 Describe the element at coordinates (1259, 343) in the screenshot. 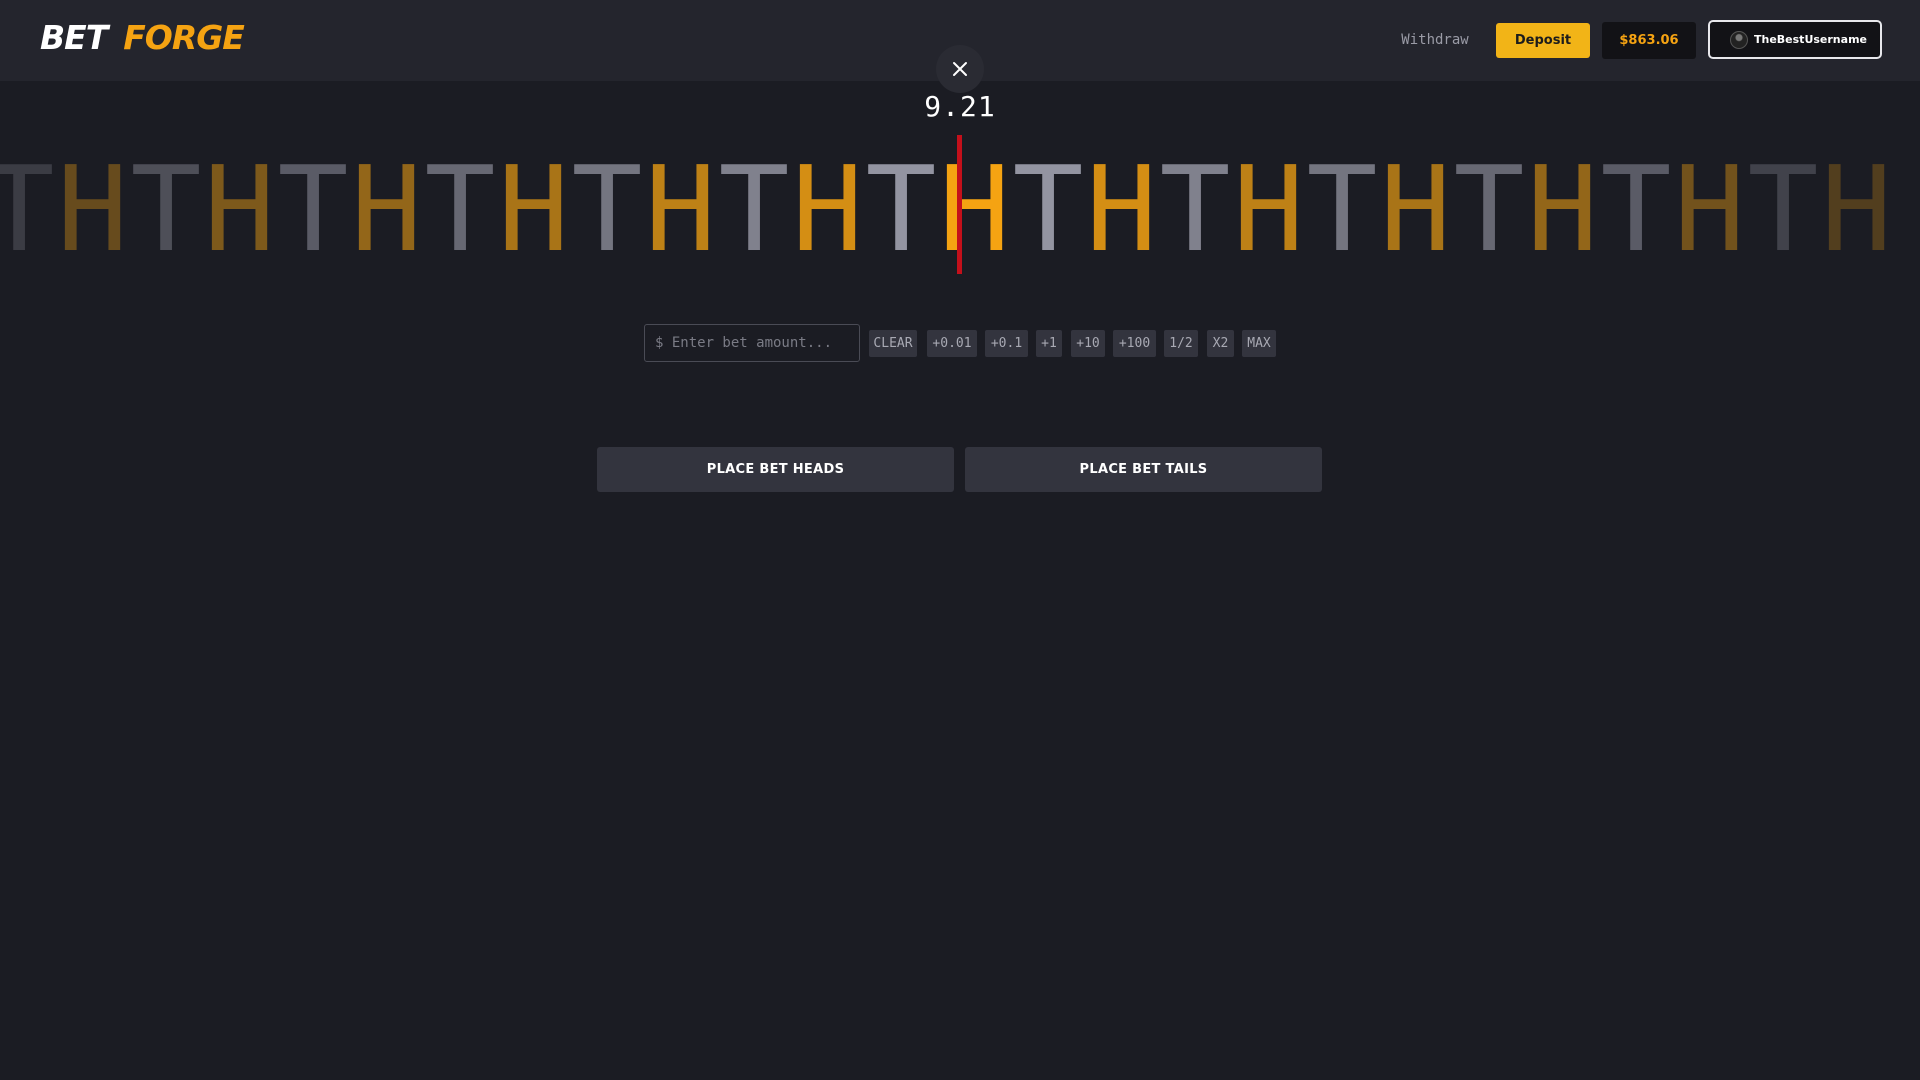

I see `max-button: MAX` at that location.